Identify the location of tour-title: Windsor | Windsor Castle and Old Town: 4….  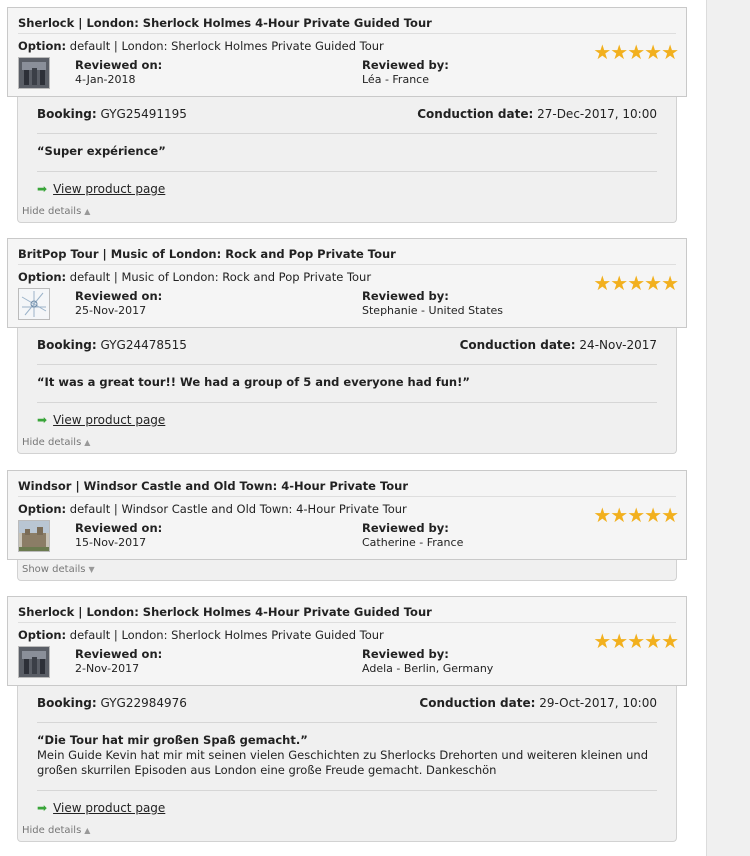
(213, 486).